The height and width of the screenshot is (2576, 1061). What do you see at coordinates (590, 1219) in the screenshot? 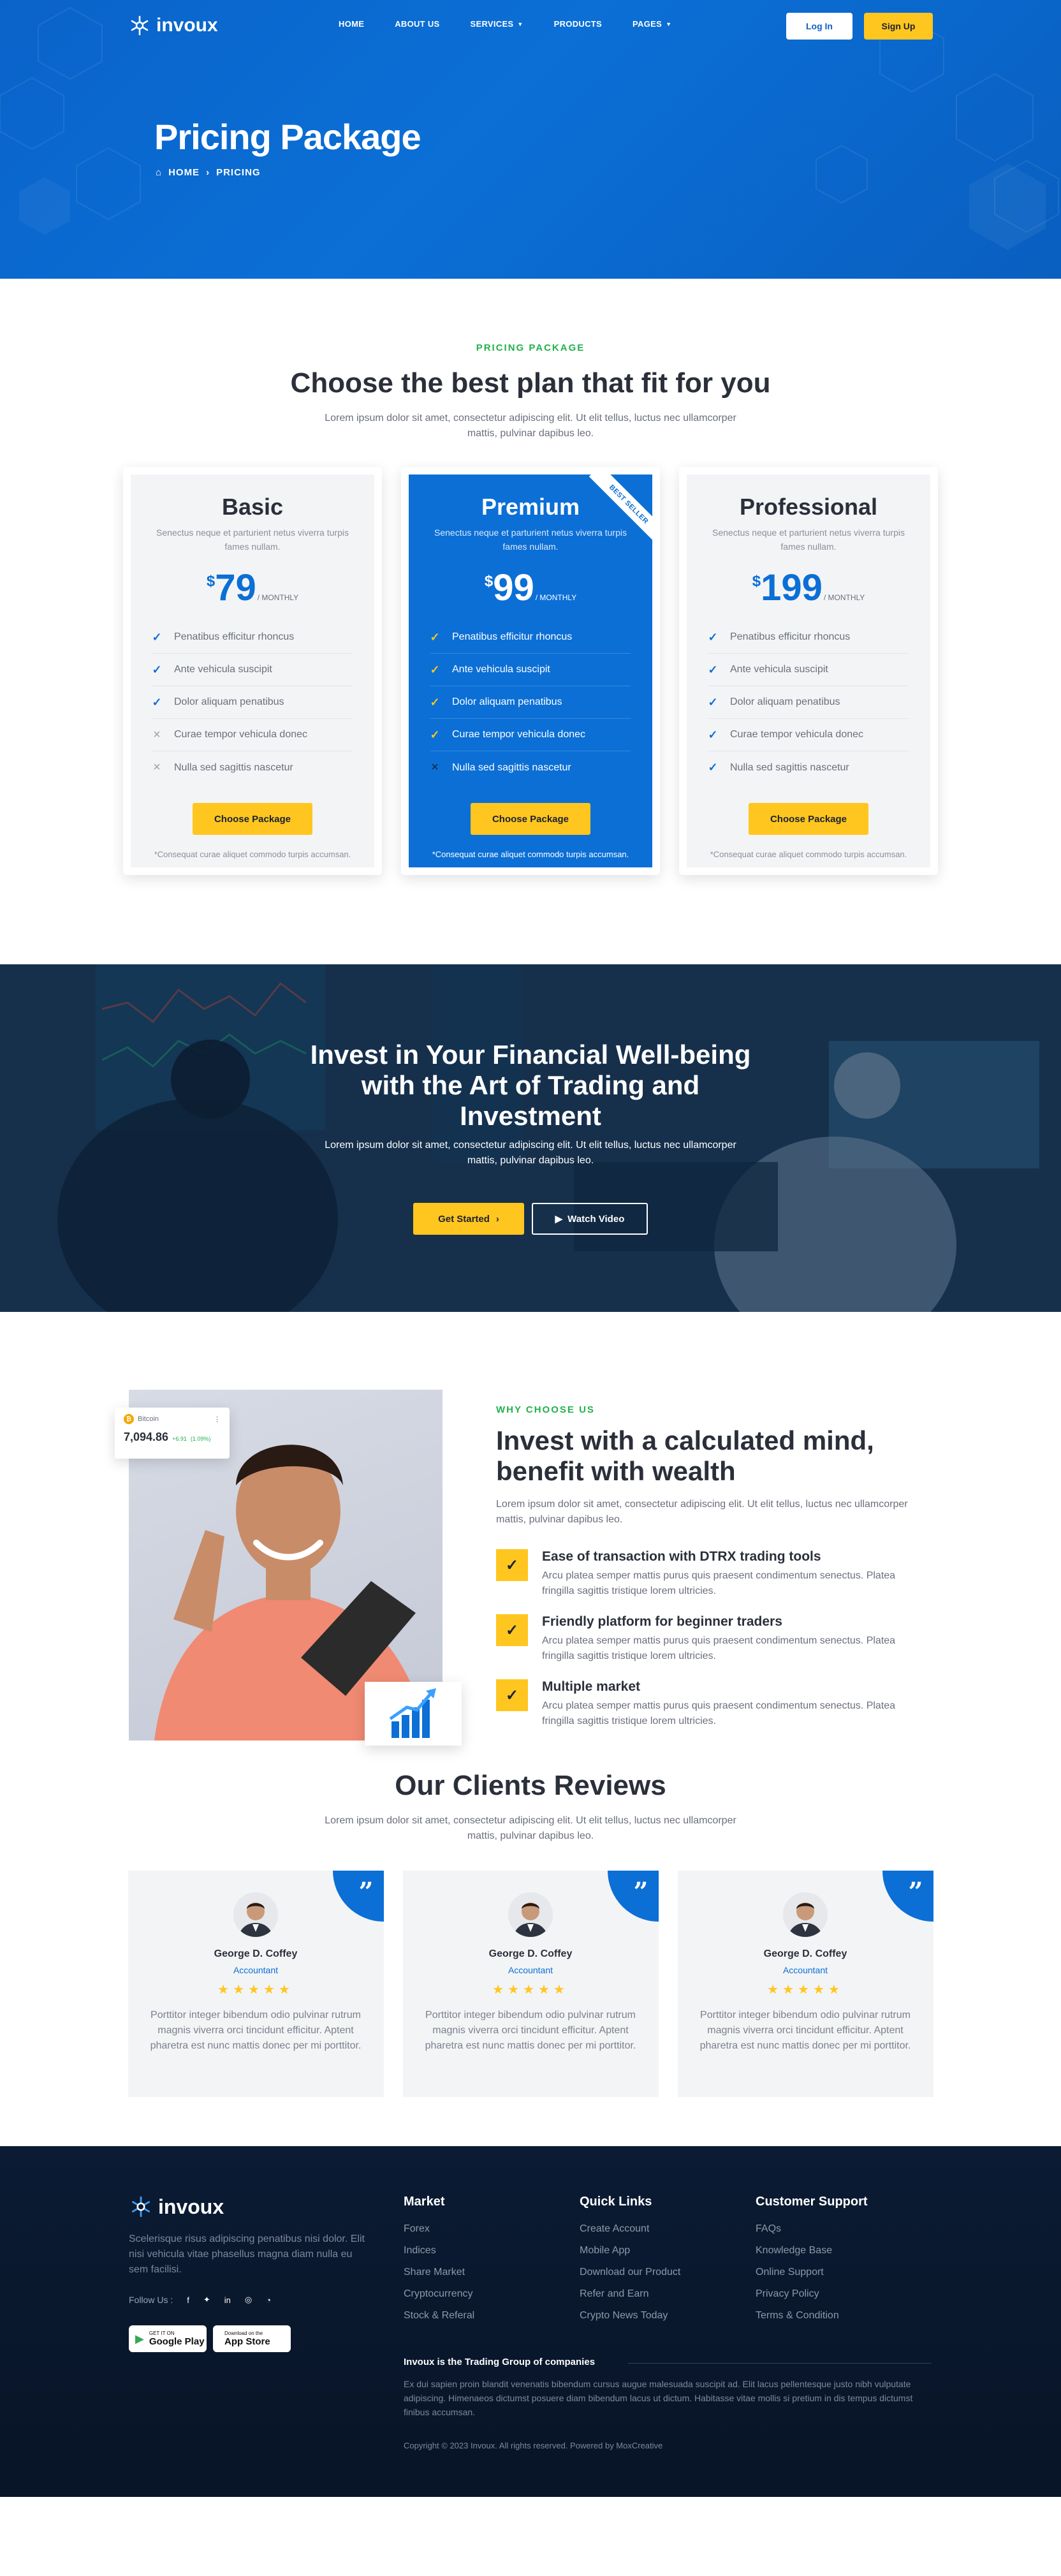
I see `watch-video-button: ▶ Watch Video` at bounding box center [590, 1219].